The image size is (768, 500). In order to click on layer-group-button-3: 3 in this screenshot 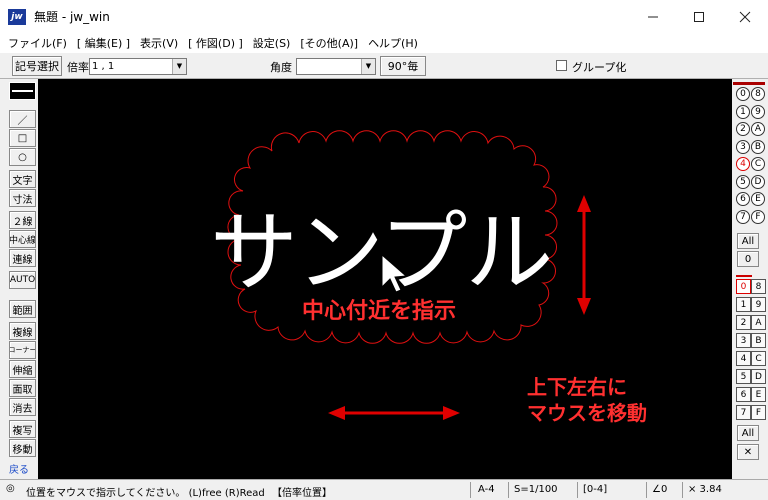, I will do `click(743, 146)`.